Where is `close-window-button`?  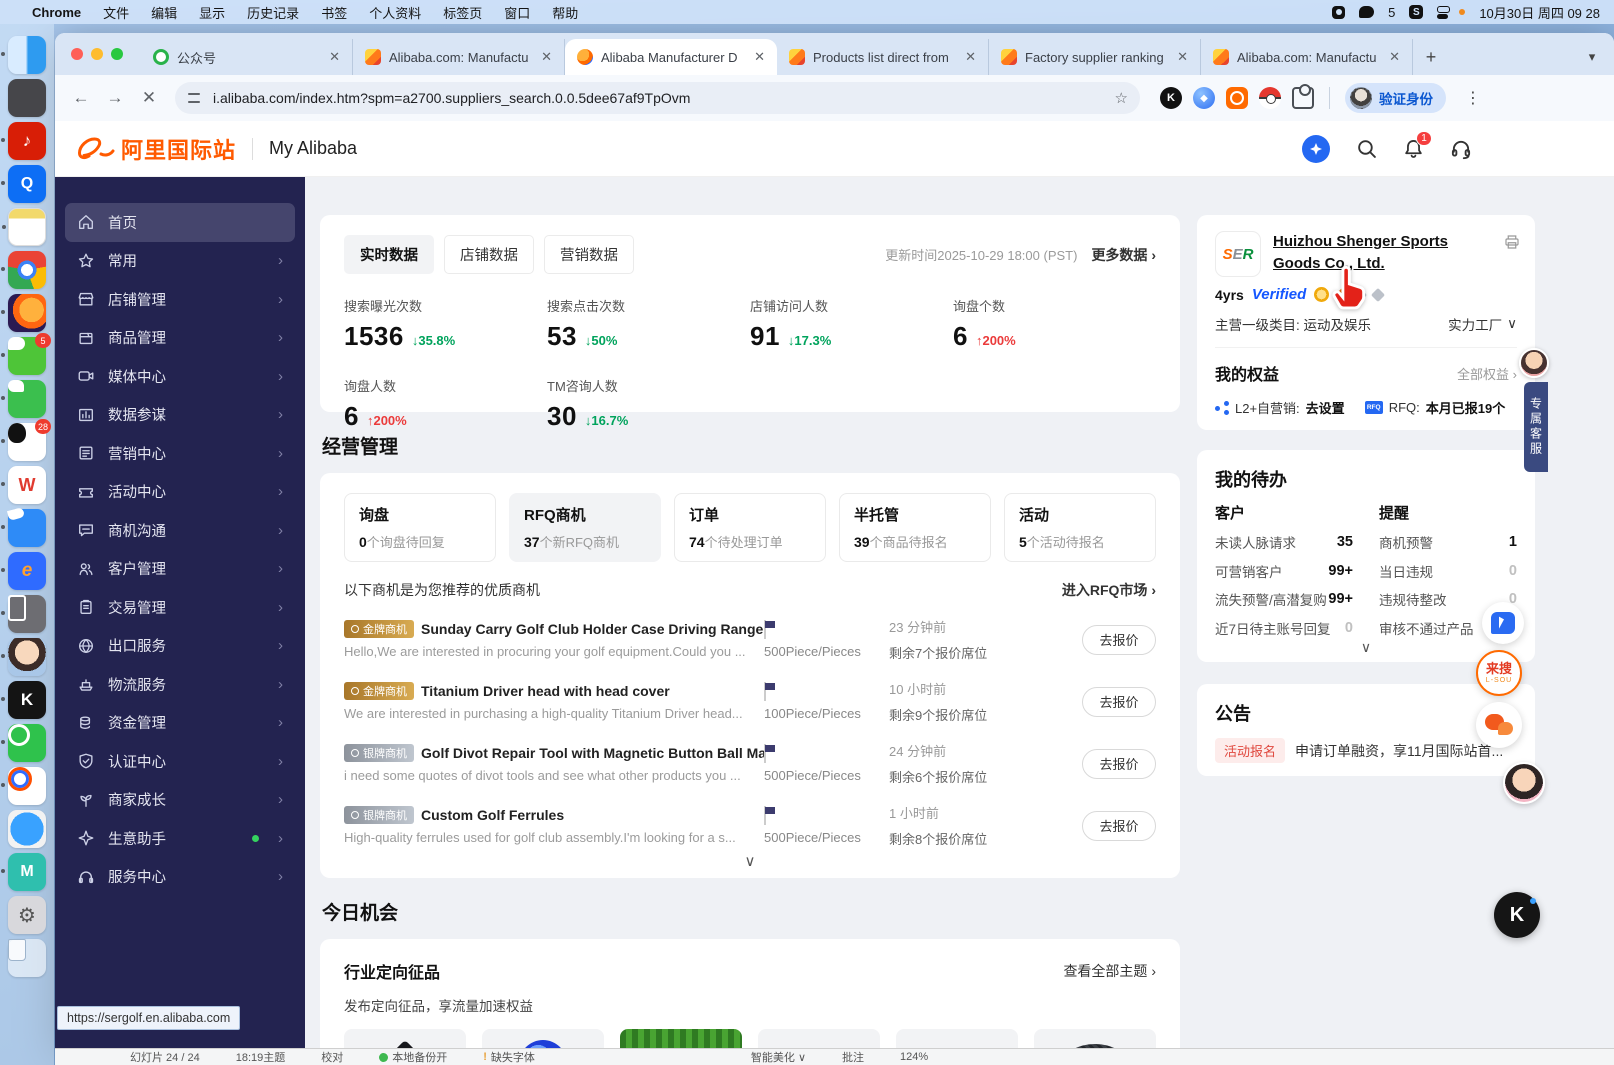
close-window-button is located at coordinates (77, 54).